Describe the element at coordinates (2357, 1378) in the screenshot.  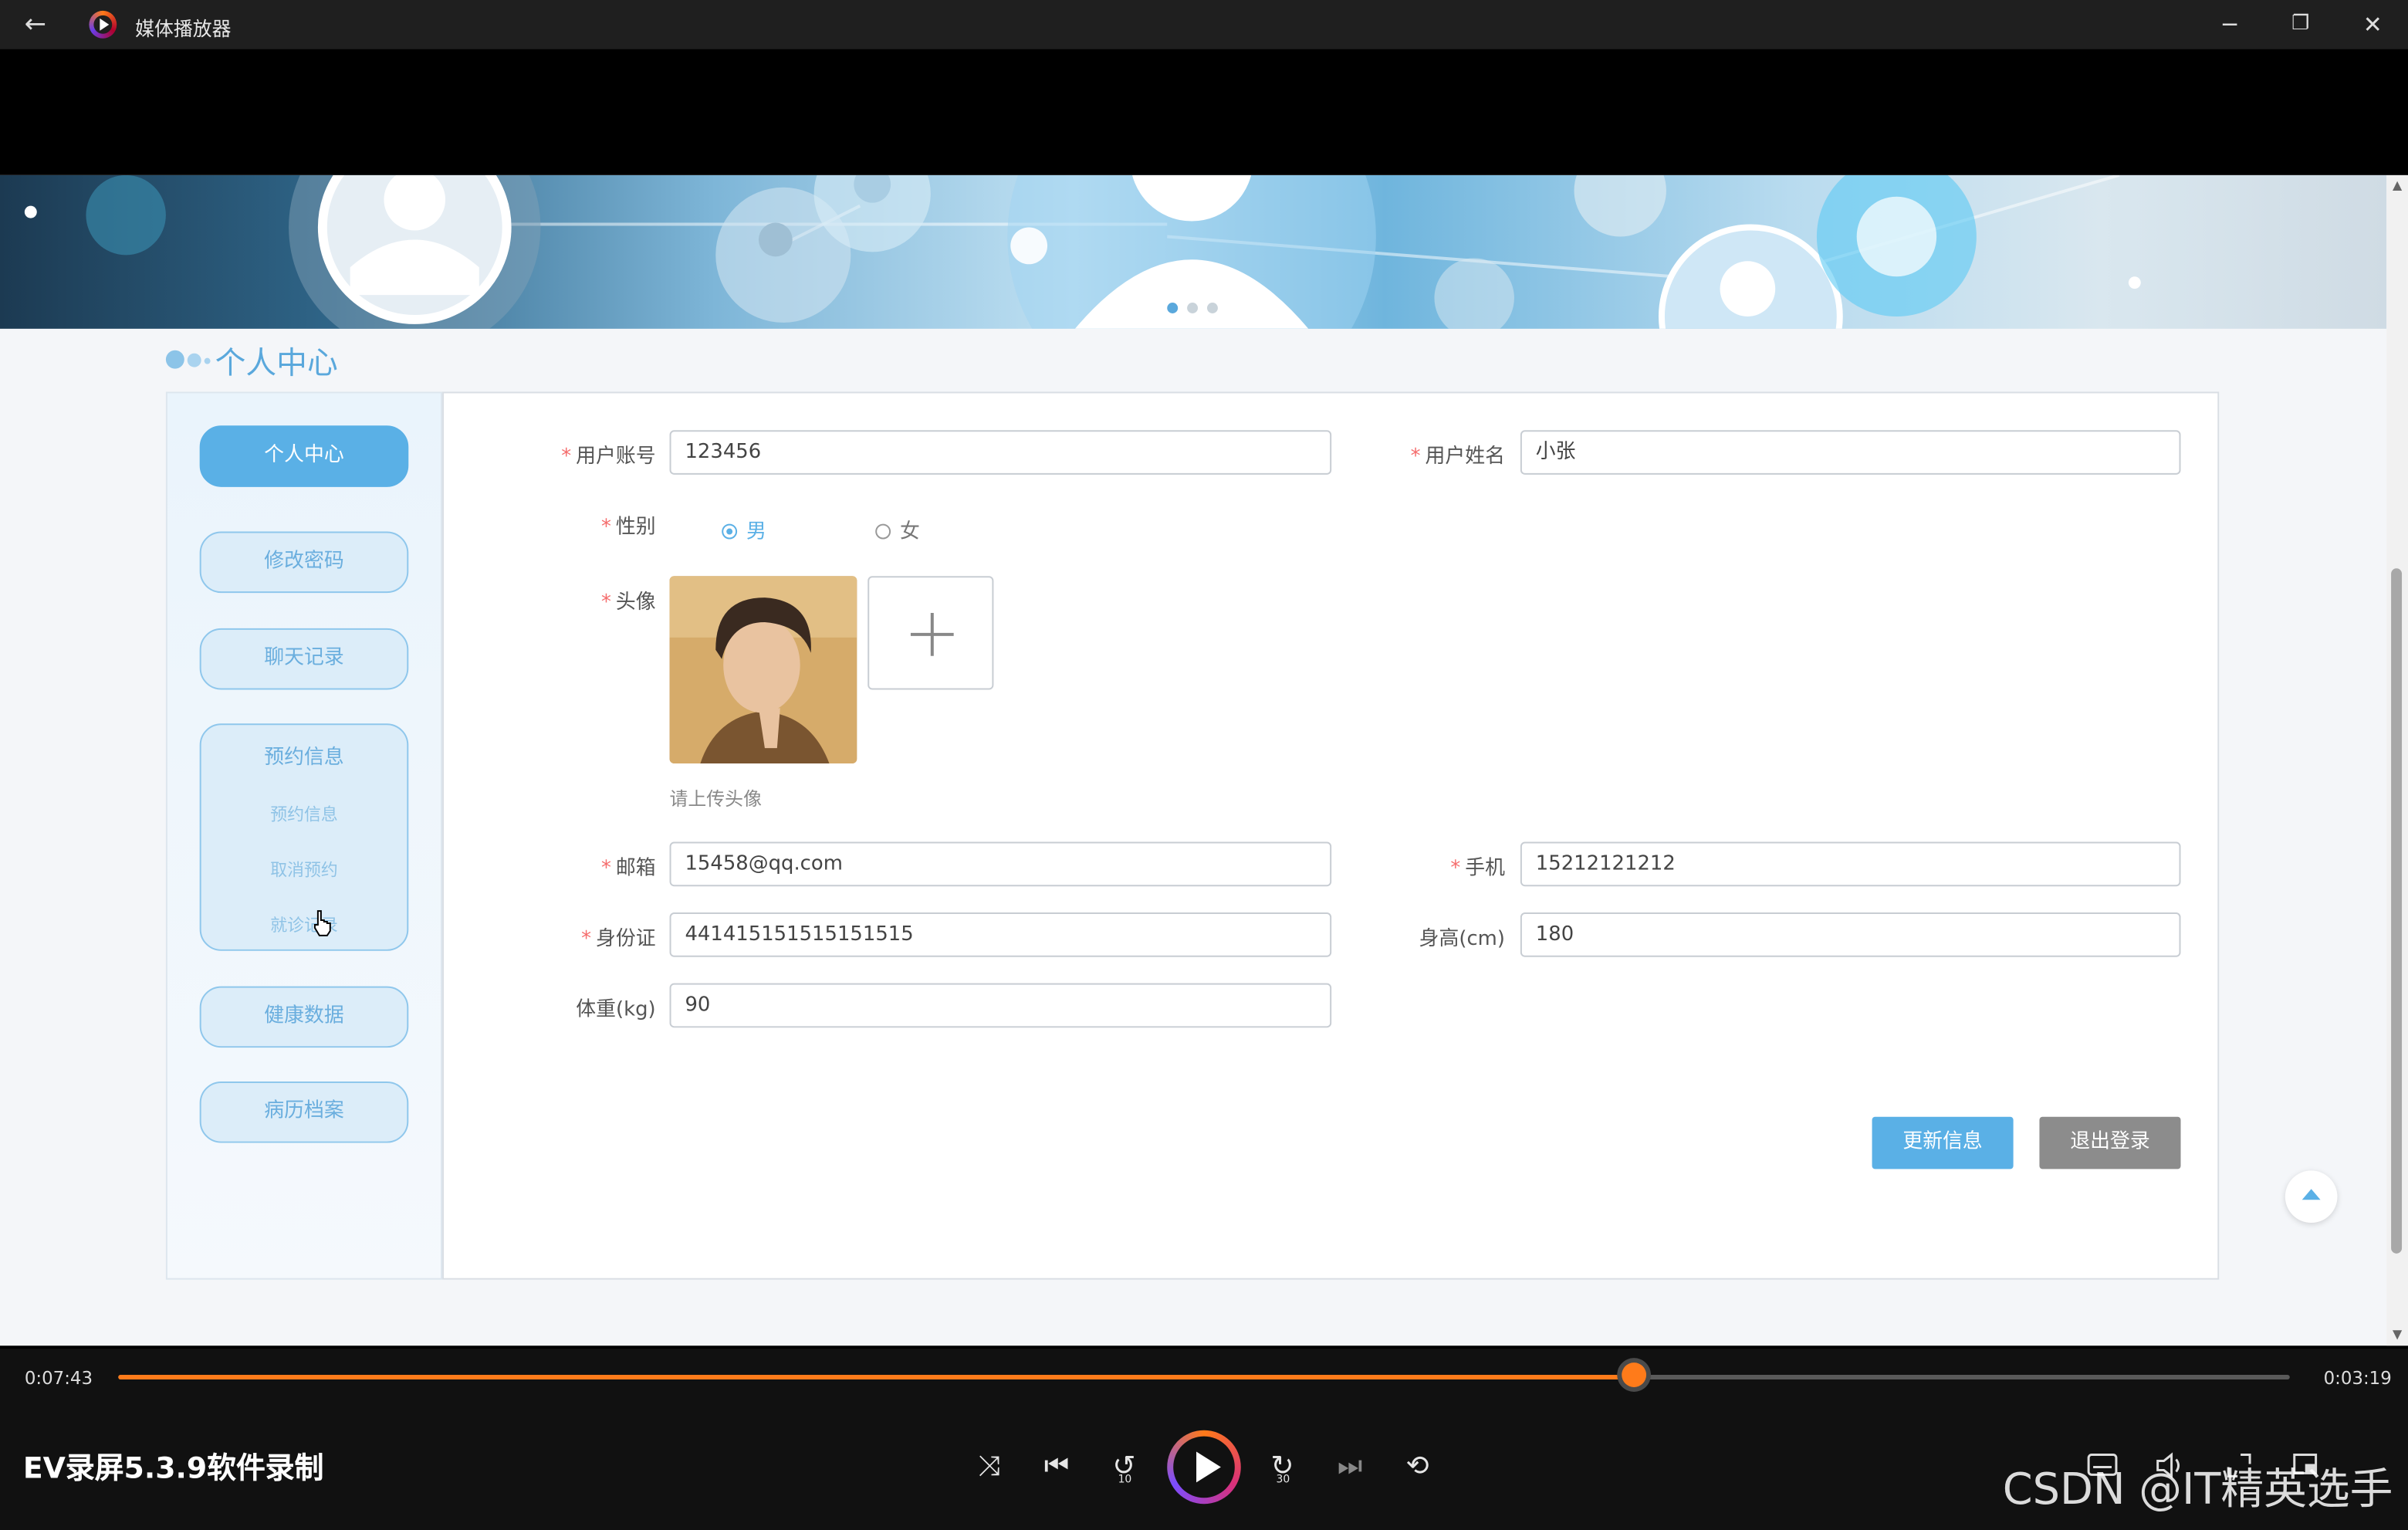
I see `remaining-time: 0:03:19` at that location.